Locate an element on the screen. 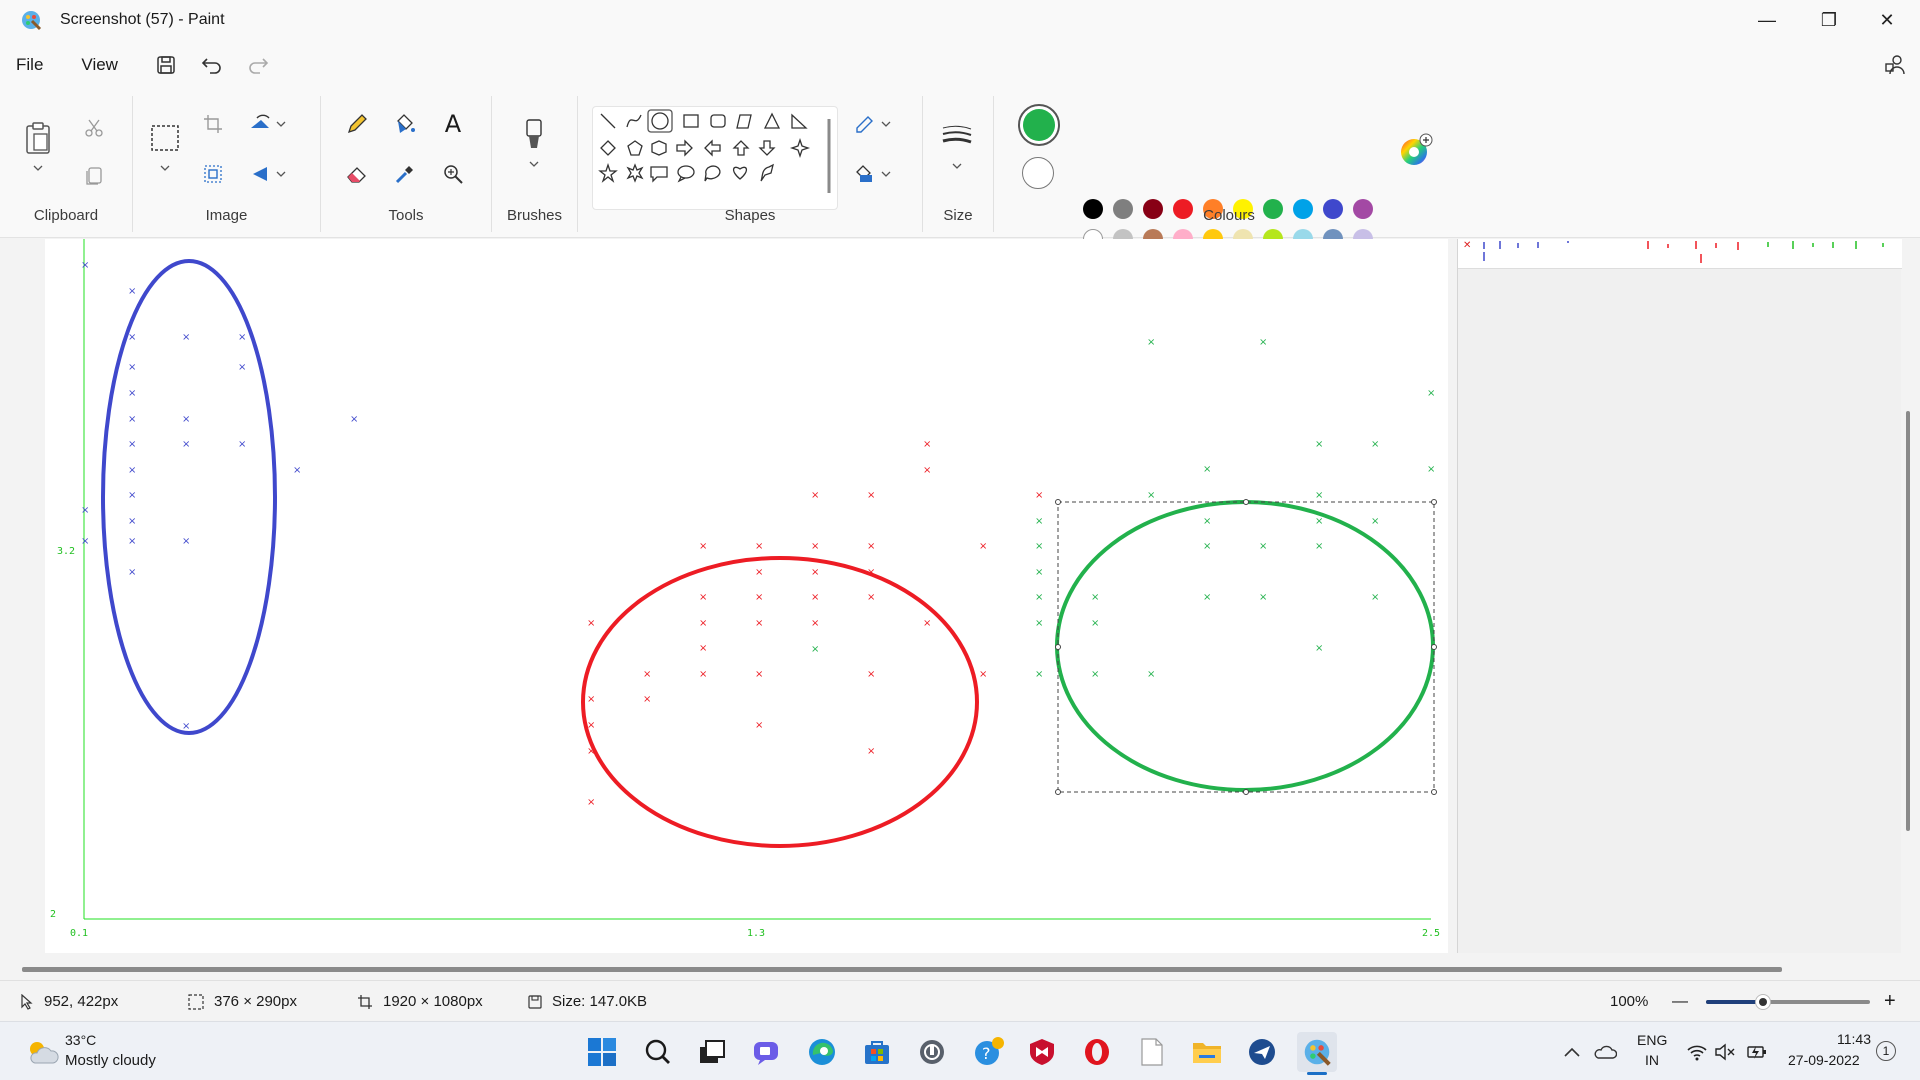 The height and width of the screenshot is (1080, 1920). save-icon is located at coordinates (166, 65).